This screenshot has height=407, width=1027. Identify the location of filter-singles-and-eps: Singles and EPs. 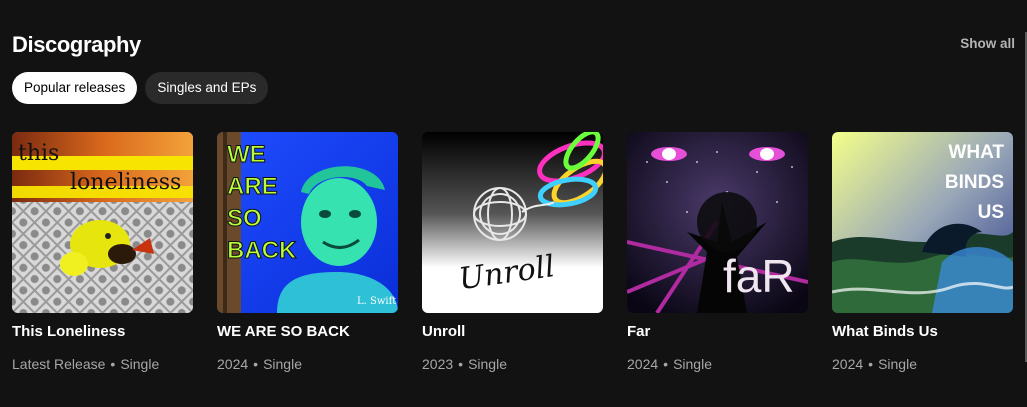
(207, 88).